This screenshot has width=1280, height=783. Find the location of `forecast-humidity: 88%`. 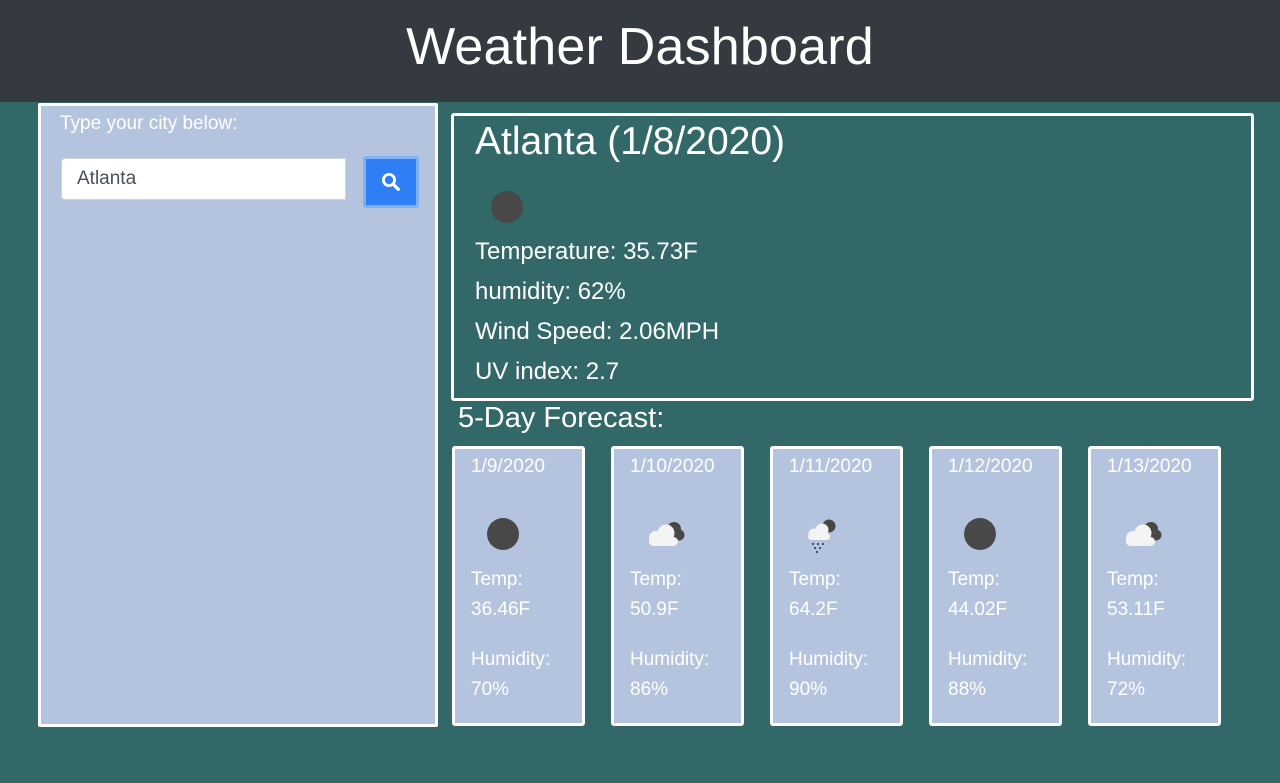

forecast-humidity: 88% is located at coordinates (967, 689).